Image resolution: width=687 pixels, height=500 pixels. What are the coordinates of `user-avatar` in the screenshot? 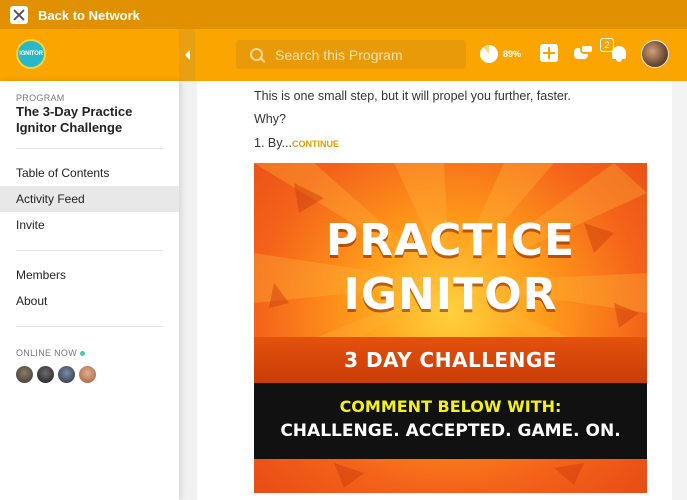 It's located at (655, 54).